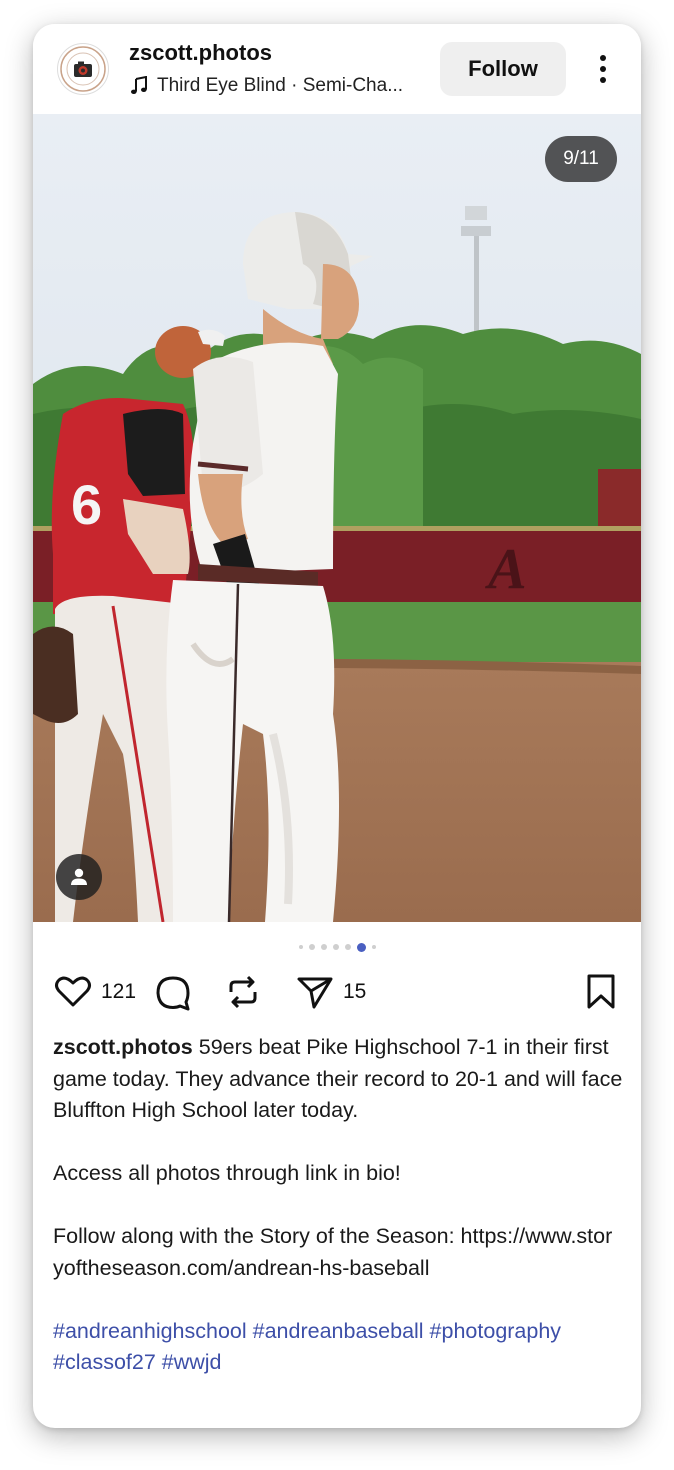 The image size is (674, 1470). I want to click on share-action: 15, so click(330, 992).